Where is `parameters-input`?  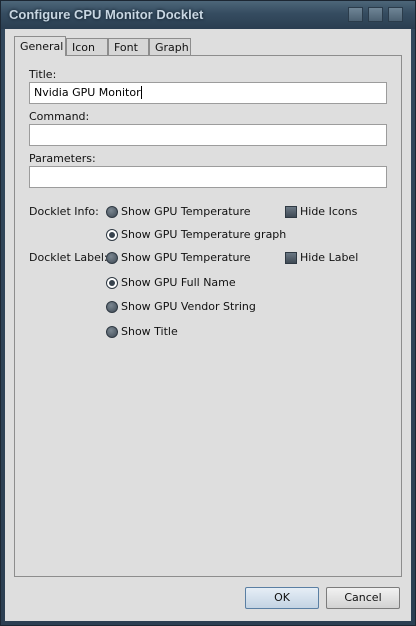 parameters-input is located at coordinates (208, 177).